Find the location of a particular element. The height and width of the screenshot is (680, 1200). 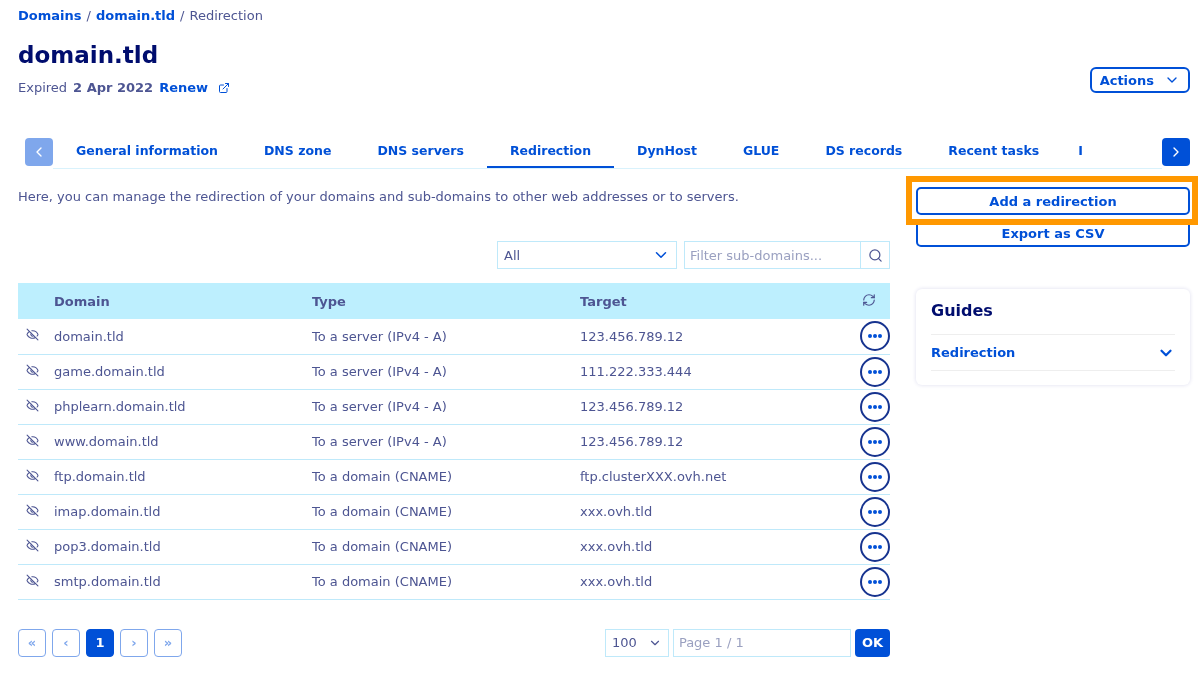

expiry-date: 2 Apr 2022 is located at coordinates (113, 87).